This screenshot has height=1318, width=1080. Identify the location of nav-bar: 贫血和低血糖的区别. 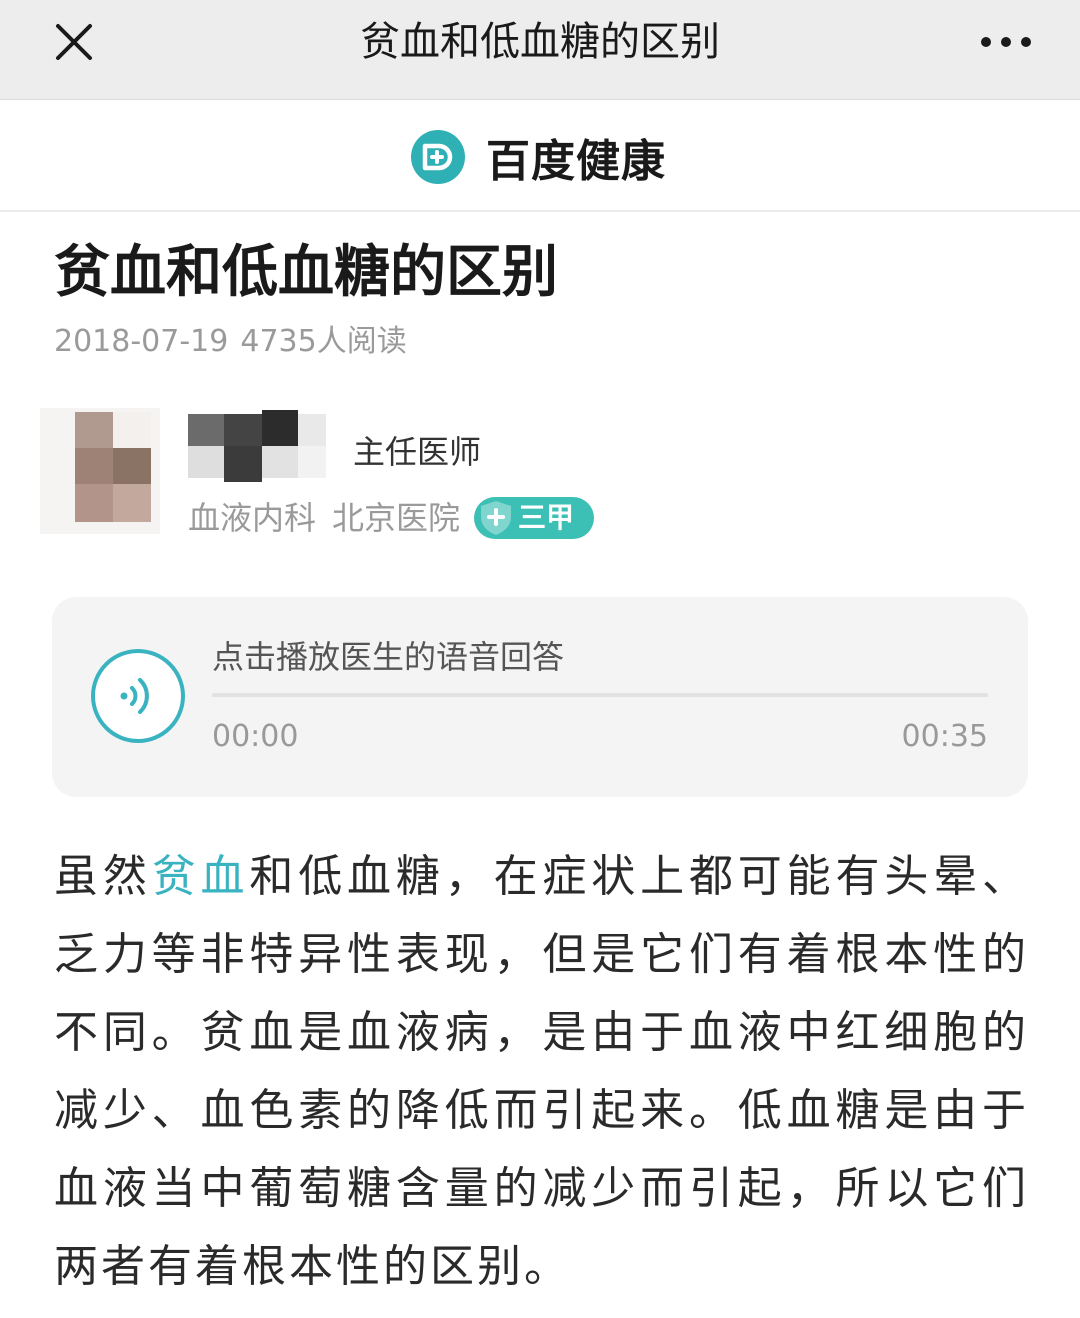
(540, 50).